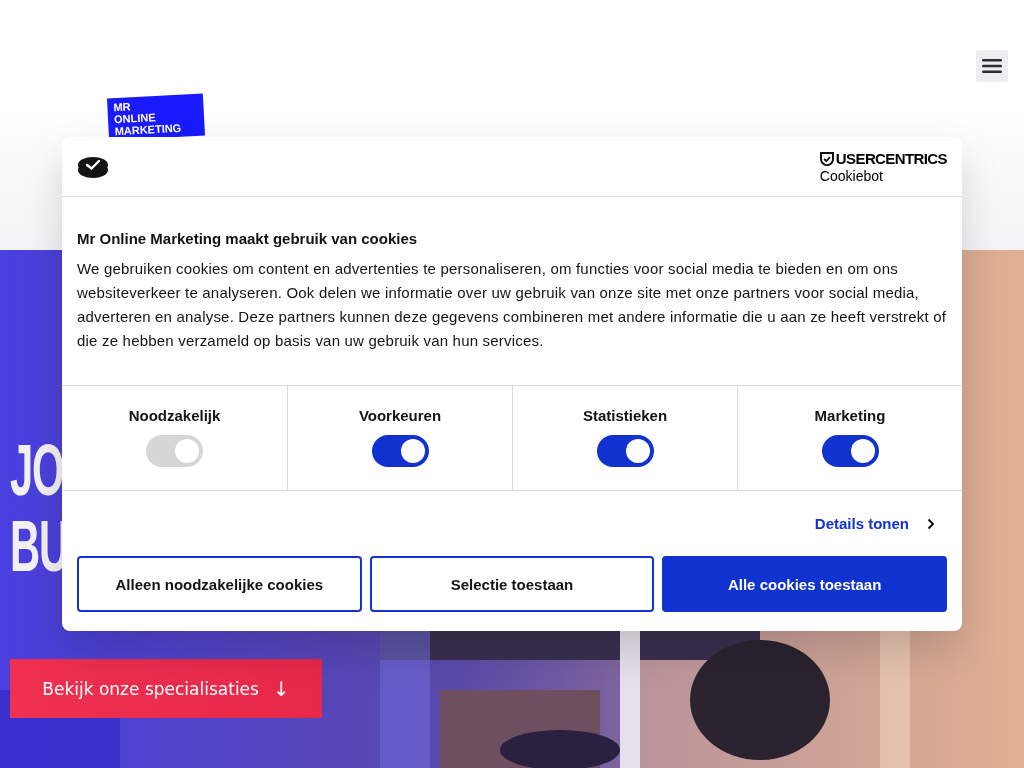  What do you see at coordinates (219, 584) in the screenshot?
I see `consent-button: Alleen noodzakelijke cookies` at bounding box center [219, 584].